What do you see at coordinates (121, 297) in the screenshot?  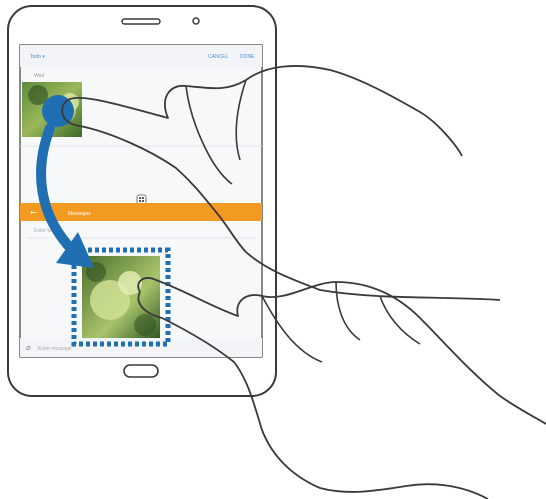 I see `dropped-photo` at bounding box center [121, 297].